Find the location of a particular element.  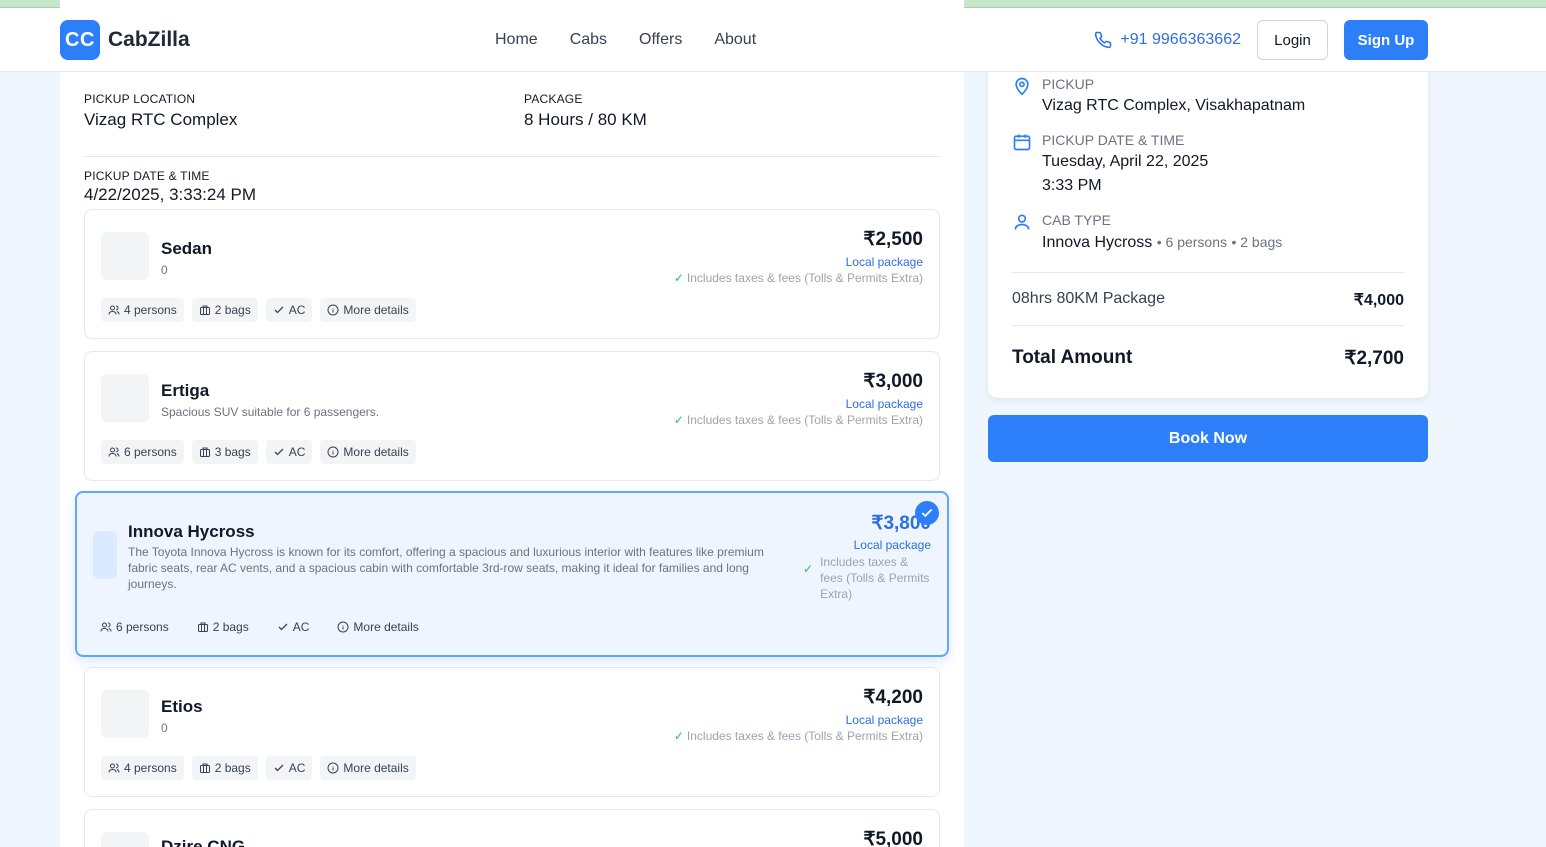

nav-cabs: Cabs is located at coordinates (588, 40).